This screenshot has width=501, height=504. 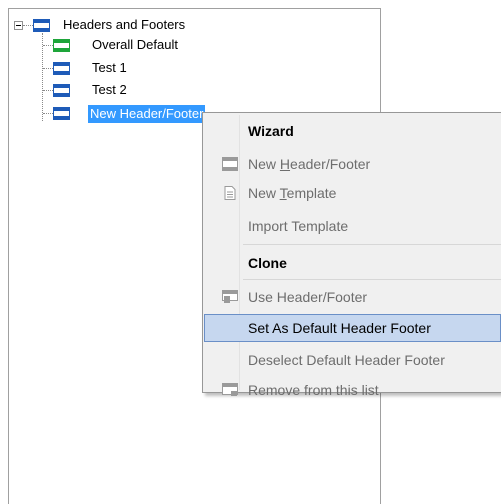 I want to click on menu-item-label: Use Header/Footer, so click(x=308, y=297).